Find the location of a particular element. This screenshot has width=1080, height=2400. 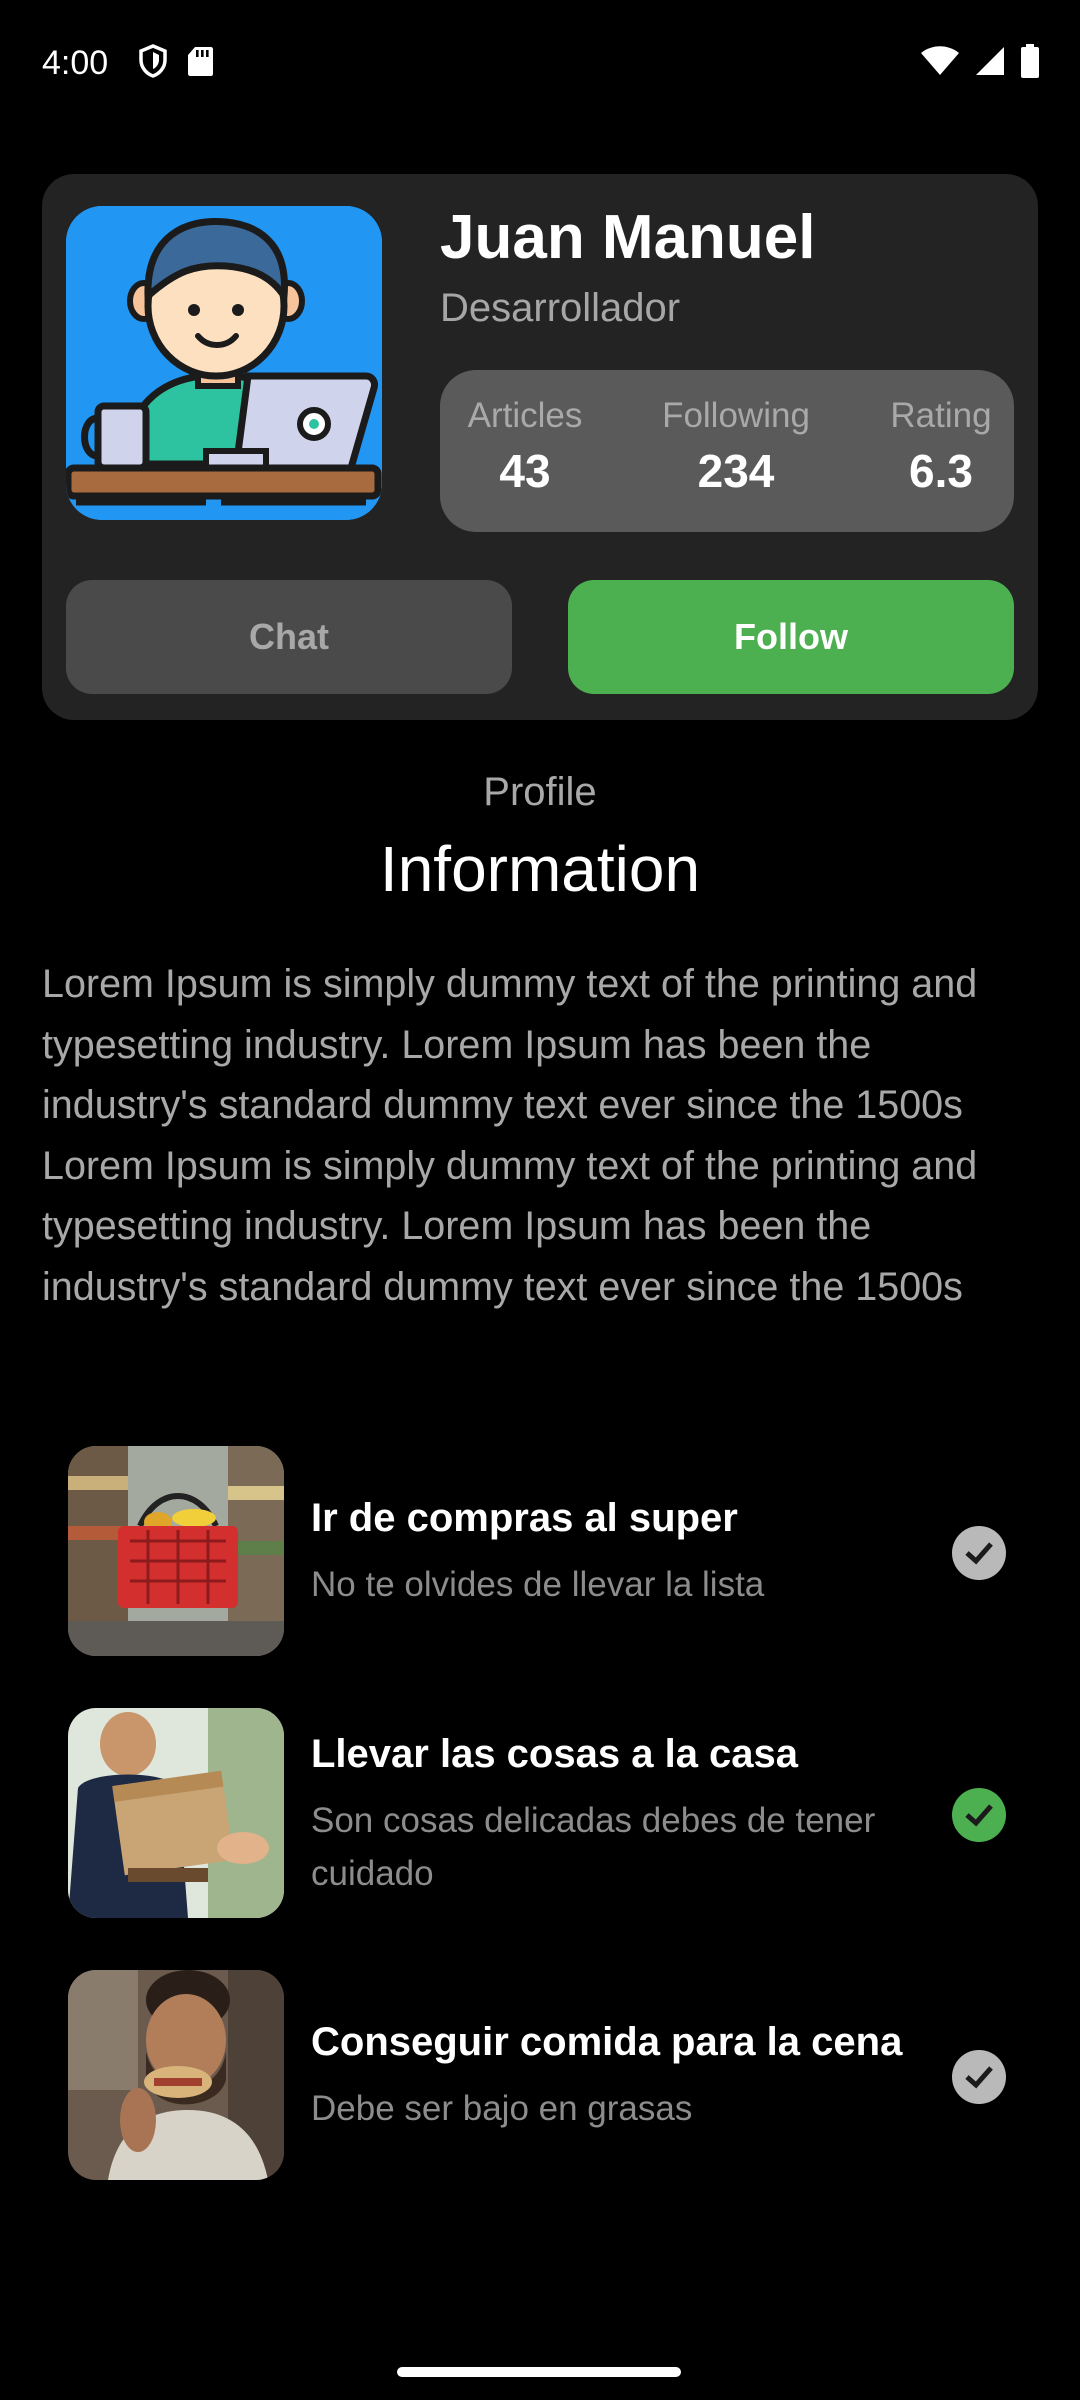

stat-rating: Rating 6.3 is located at coordinates (941, 447).